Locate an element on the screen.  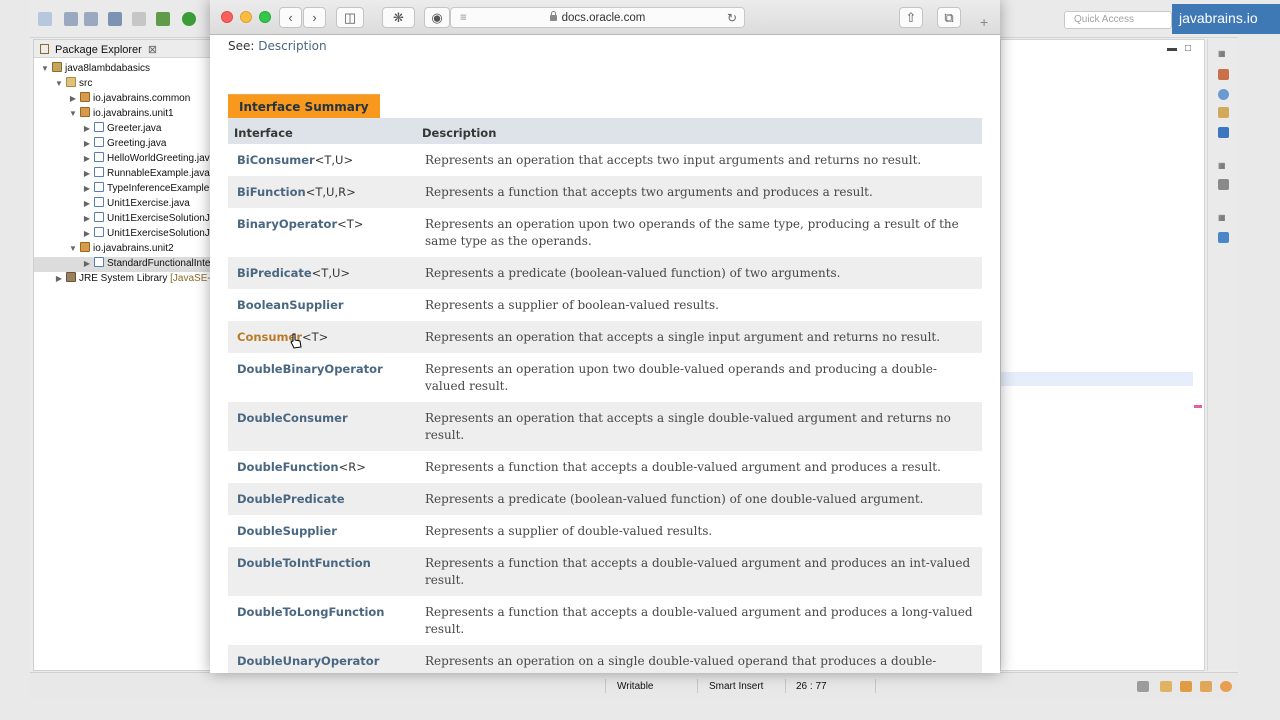
privacy-button: ◉ is located at coordinates (437, 17).